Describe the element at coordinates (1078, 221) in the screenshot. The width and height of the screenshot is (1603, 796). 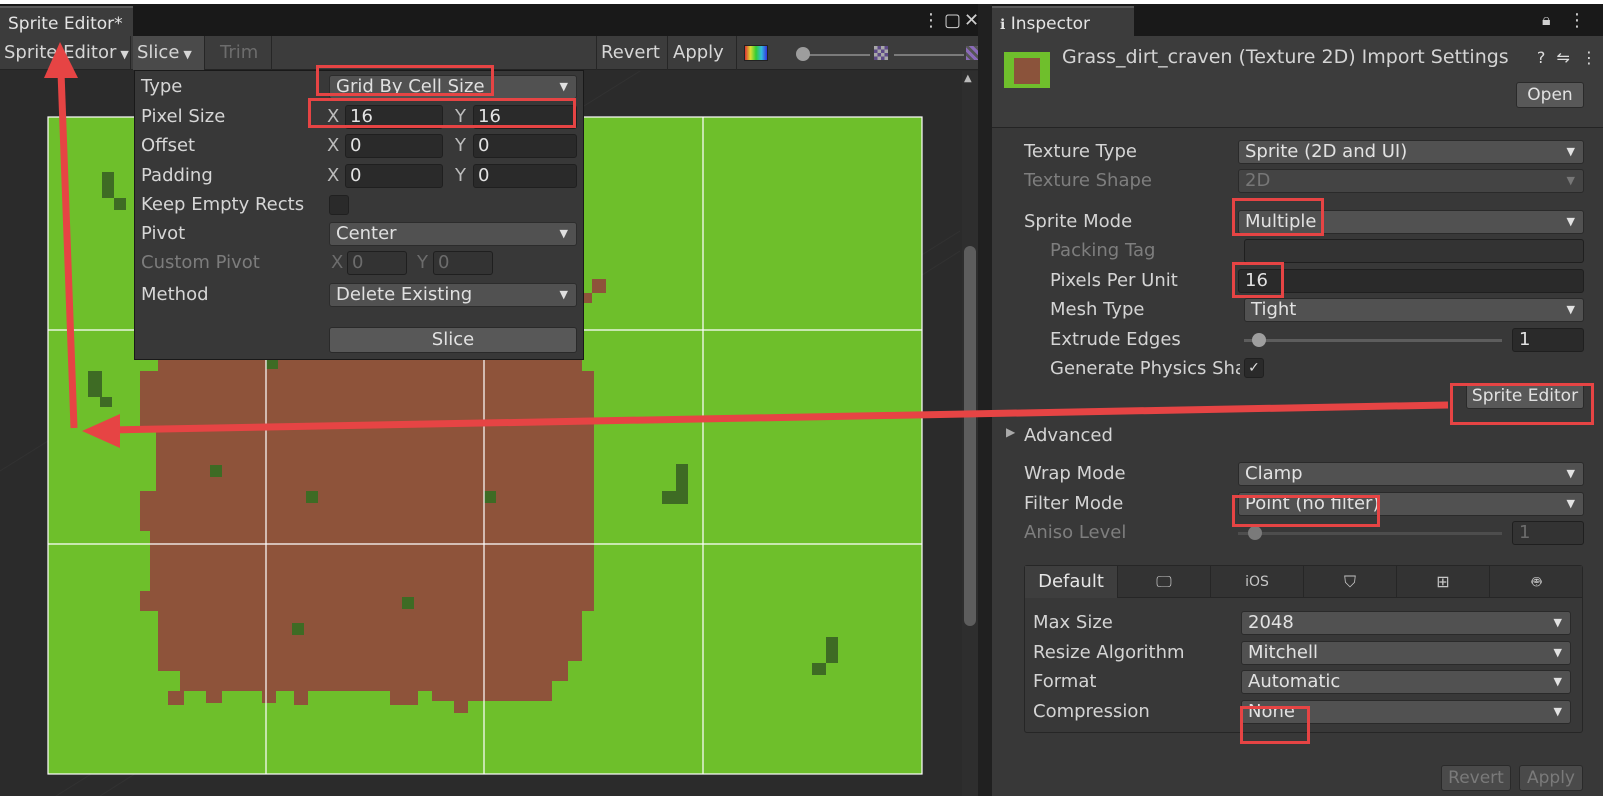
I see `sprite-mode-label: Sprite Mode` at that location.